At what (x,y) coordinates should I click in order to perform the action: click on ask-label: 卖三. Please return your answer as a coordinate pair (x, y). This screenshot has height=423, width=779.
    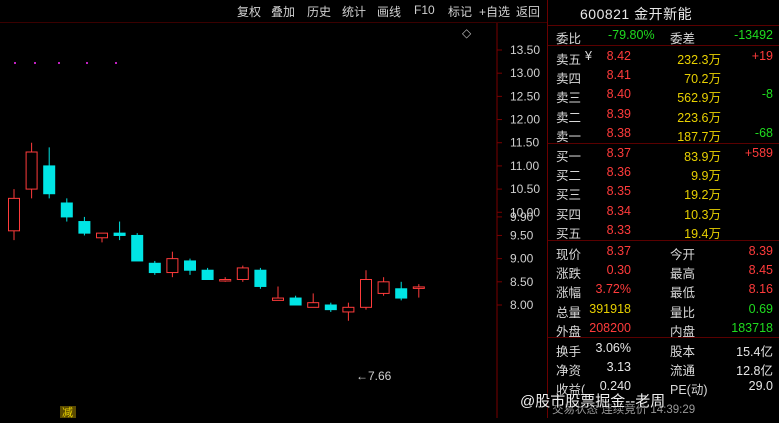
    Looking at the image, I should click on (569, 98).